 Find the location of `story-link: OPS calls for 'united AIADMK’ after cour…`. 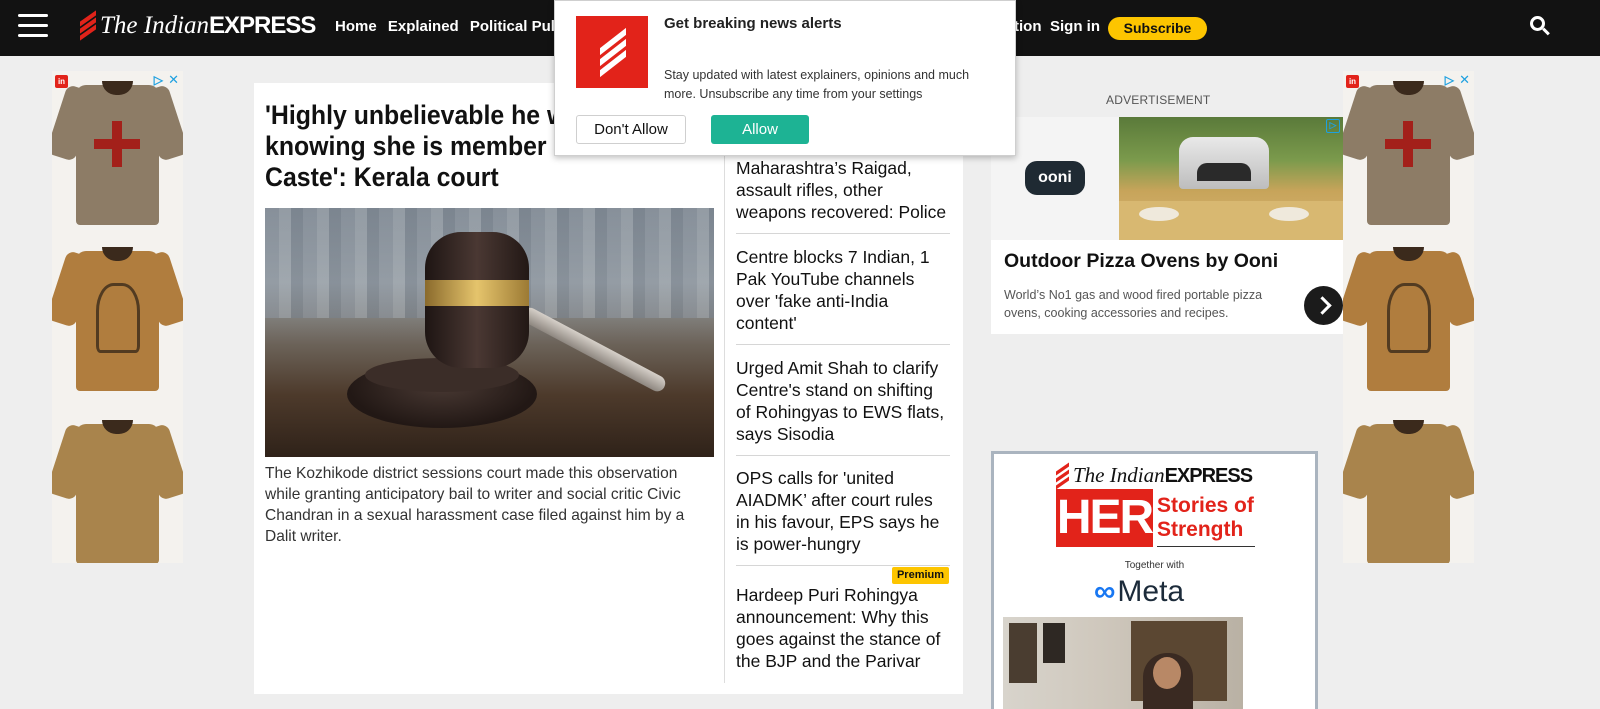

story-link: OPS calls for 'united AIADMK’ after cour… is located at coordinates (843, 511).